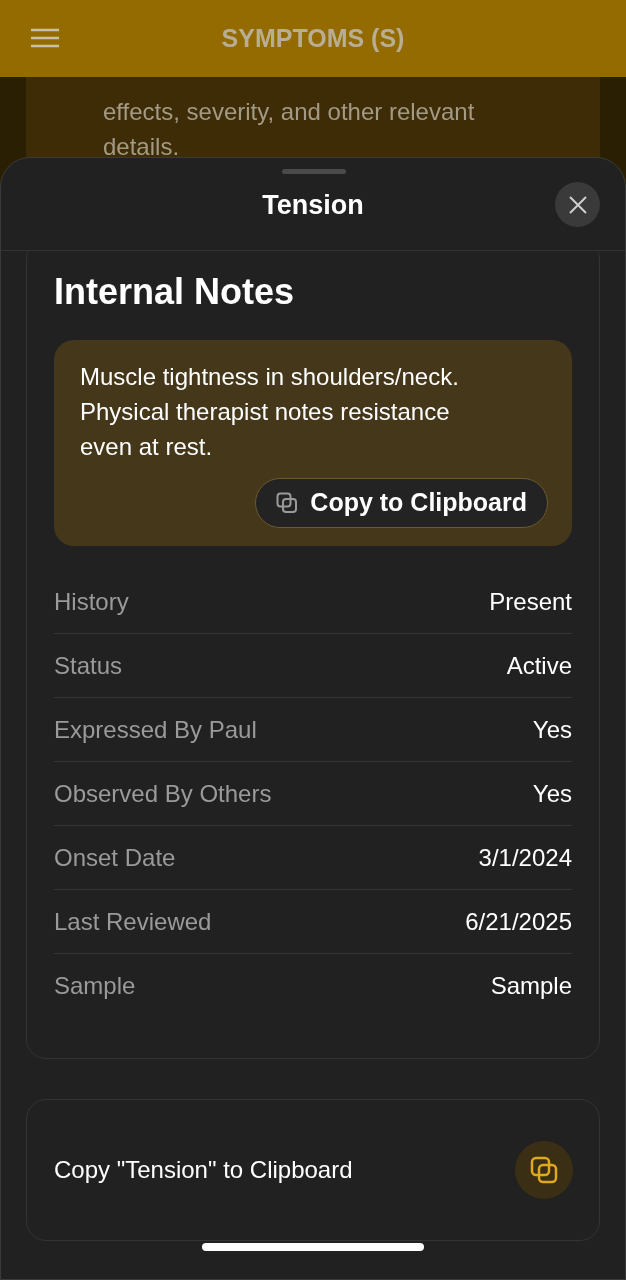  Describe the element at coordinates (530, 601) in the screenshot. I see `field-value: Present` at that location.